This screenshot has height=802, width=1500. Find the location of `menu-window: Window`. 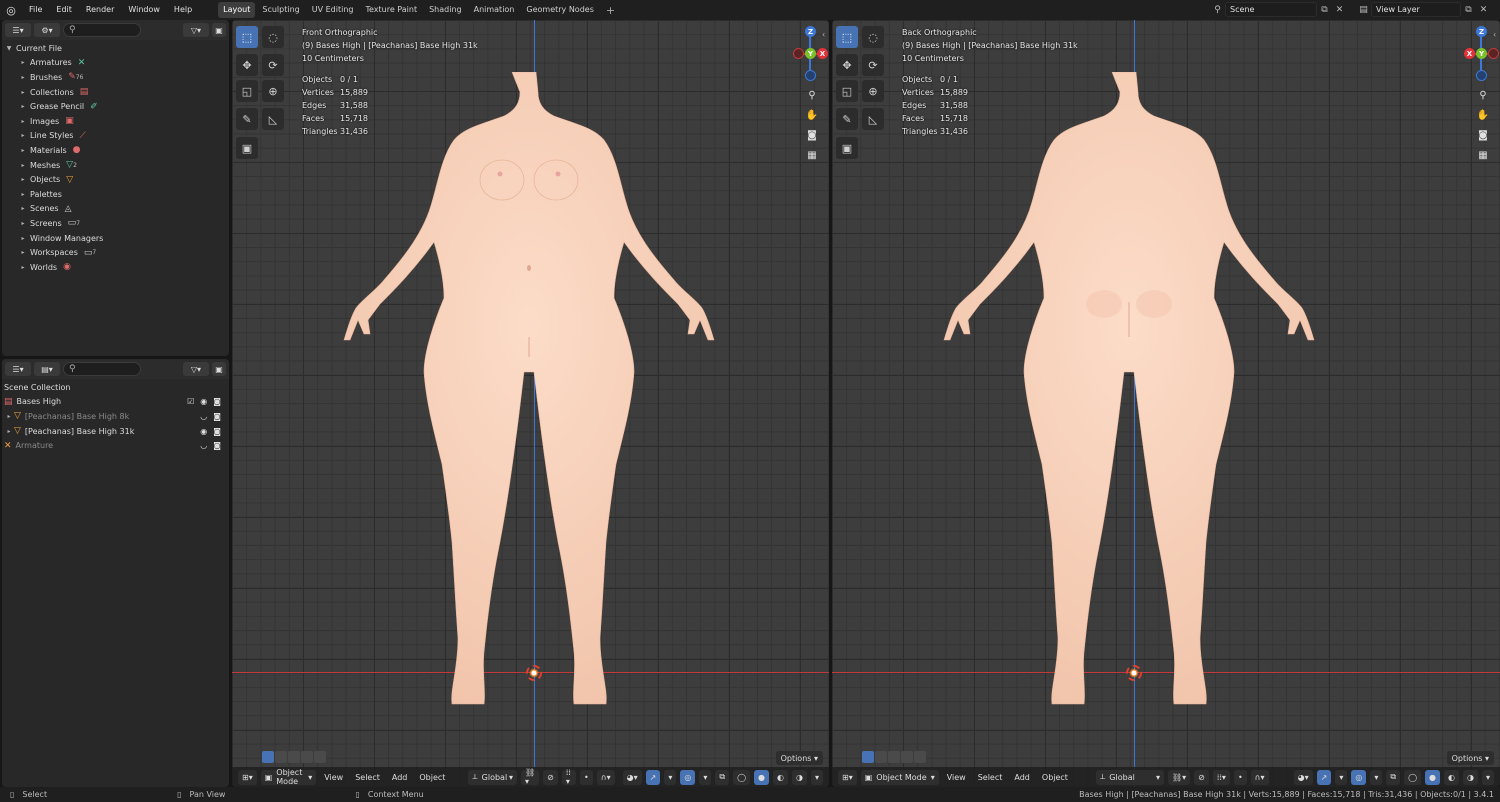

menu-window: Window is located at coordinates (144, 10).